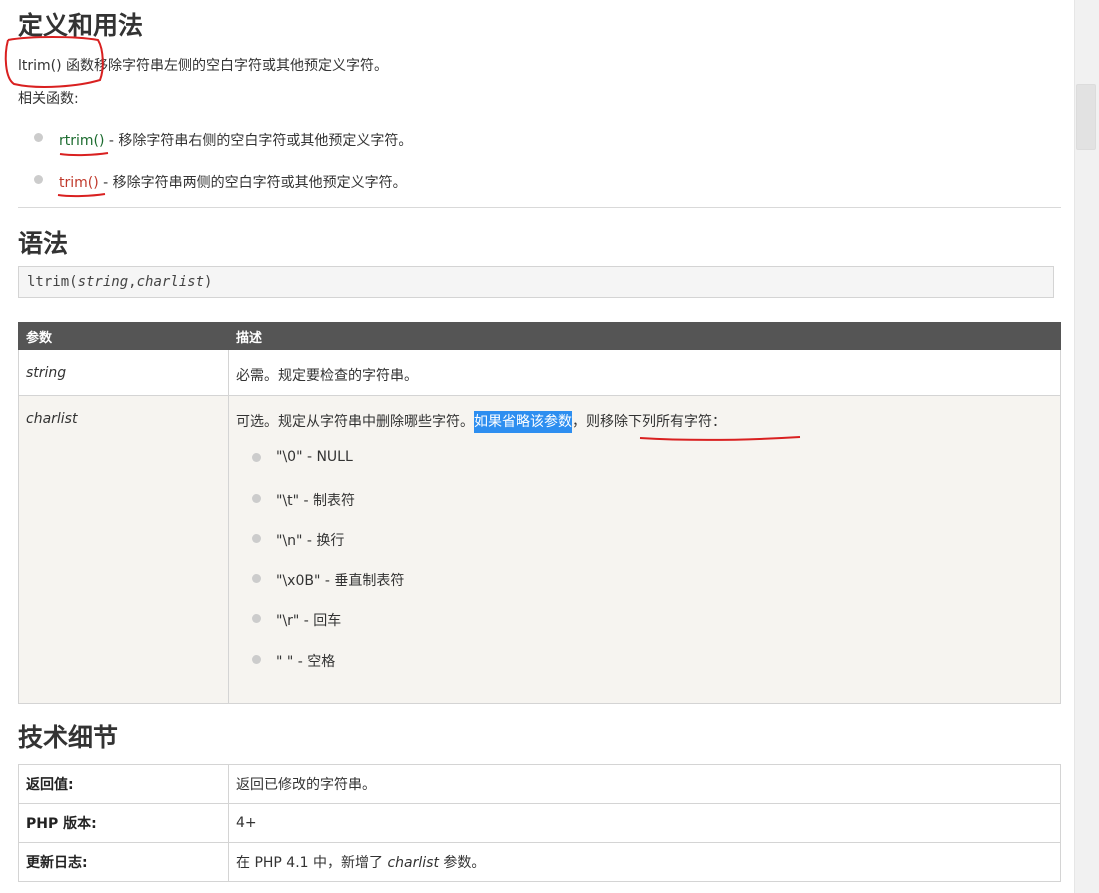 The image size is (1099, 893). What do you see at coordinates (123, 862) in the screenshot?
I see `tech-key: 更新日志:` at bounding box center [123, 862].